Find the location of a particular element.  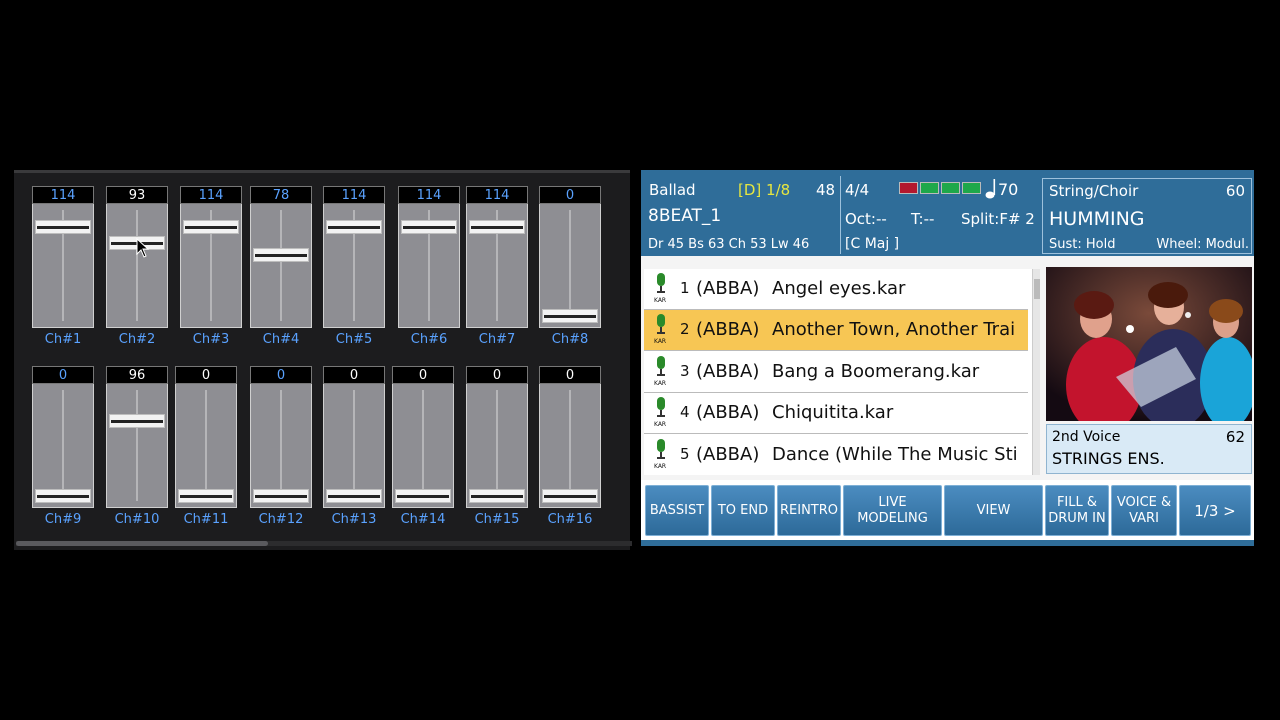

channel-strip: 78 Ch#4 is located at coordinates (281, 266).